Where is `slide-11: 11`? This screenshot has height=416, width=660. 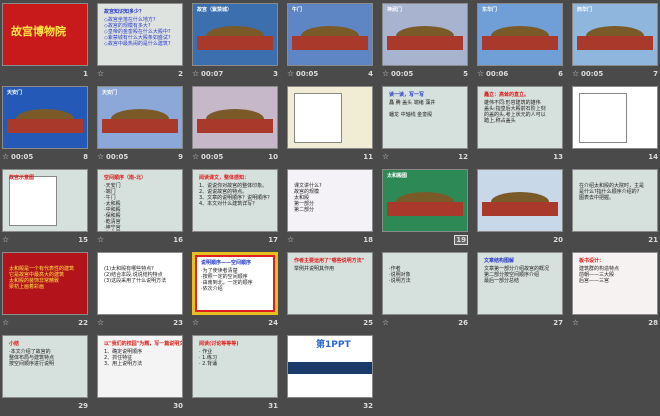
slide-11: 11 is located at coordinates (332, 125).